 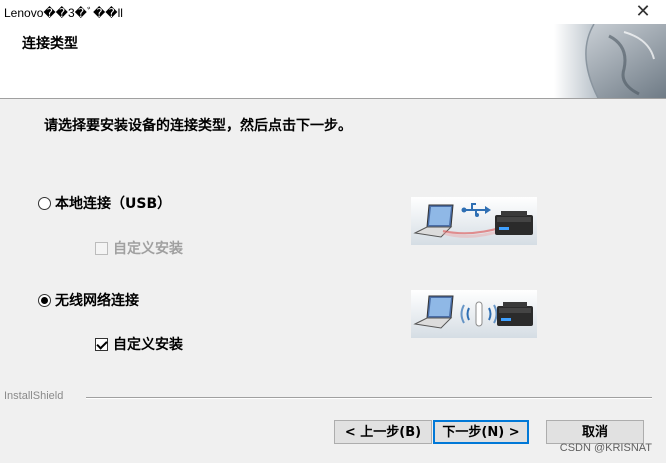 I want to click on window-title: Lenovo��3�ﾞ��ll, so click(x=63, y=13).